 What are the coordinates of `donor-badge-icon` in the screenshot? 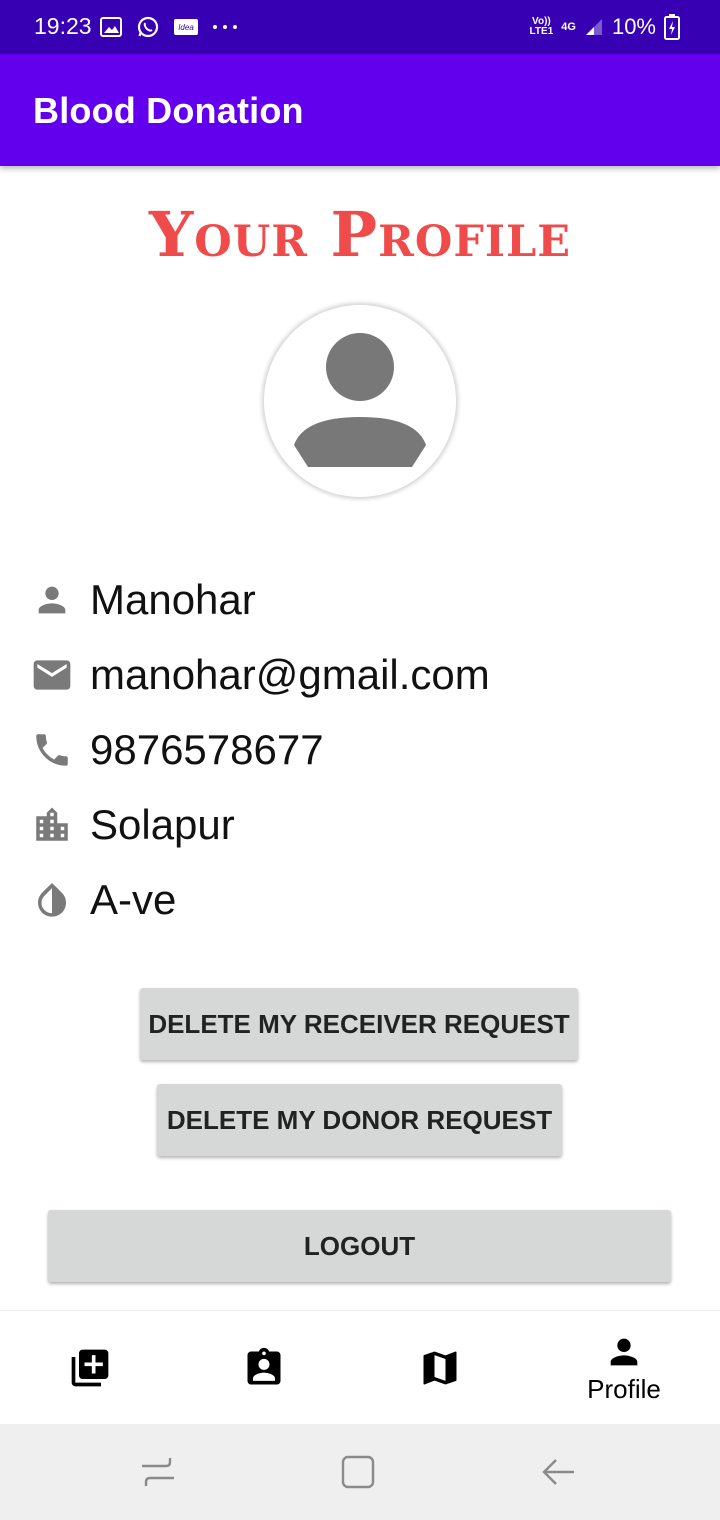 It's located at (264, 1366).